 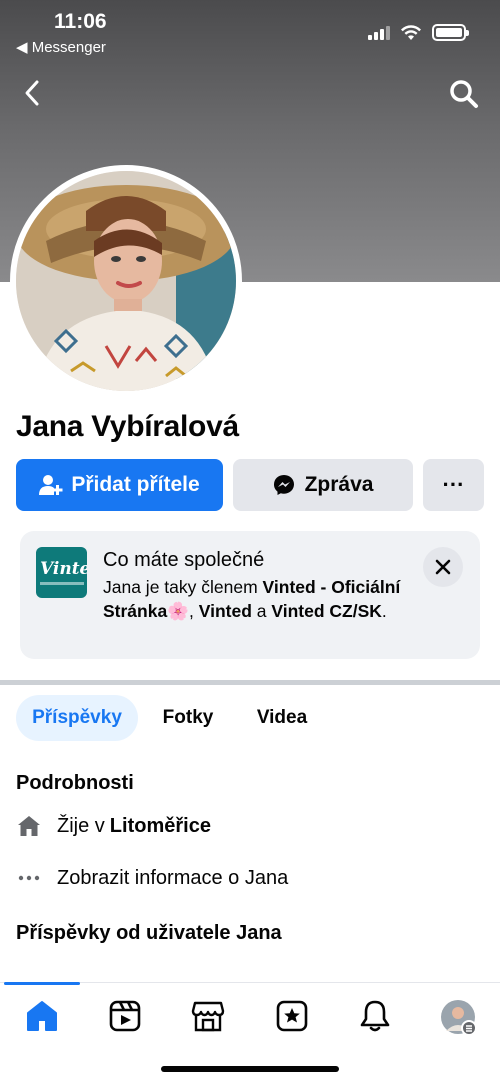 I want to click on more-options-button: ···, so click(x=453, y=485).